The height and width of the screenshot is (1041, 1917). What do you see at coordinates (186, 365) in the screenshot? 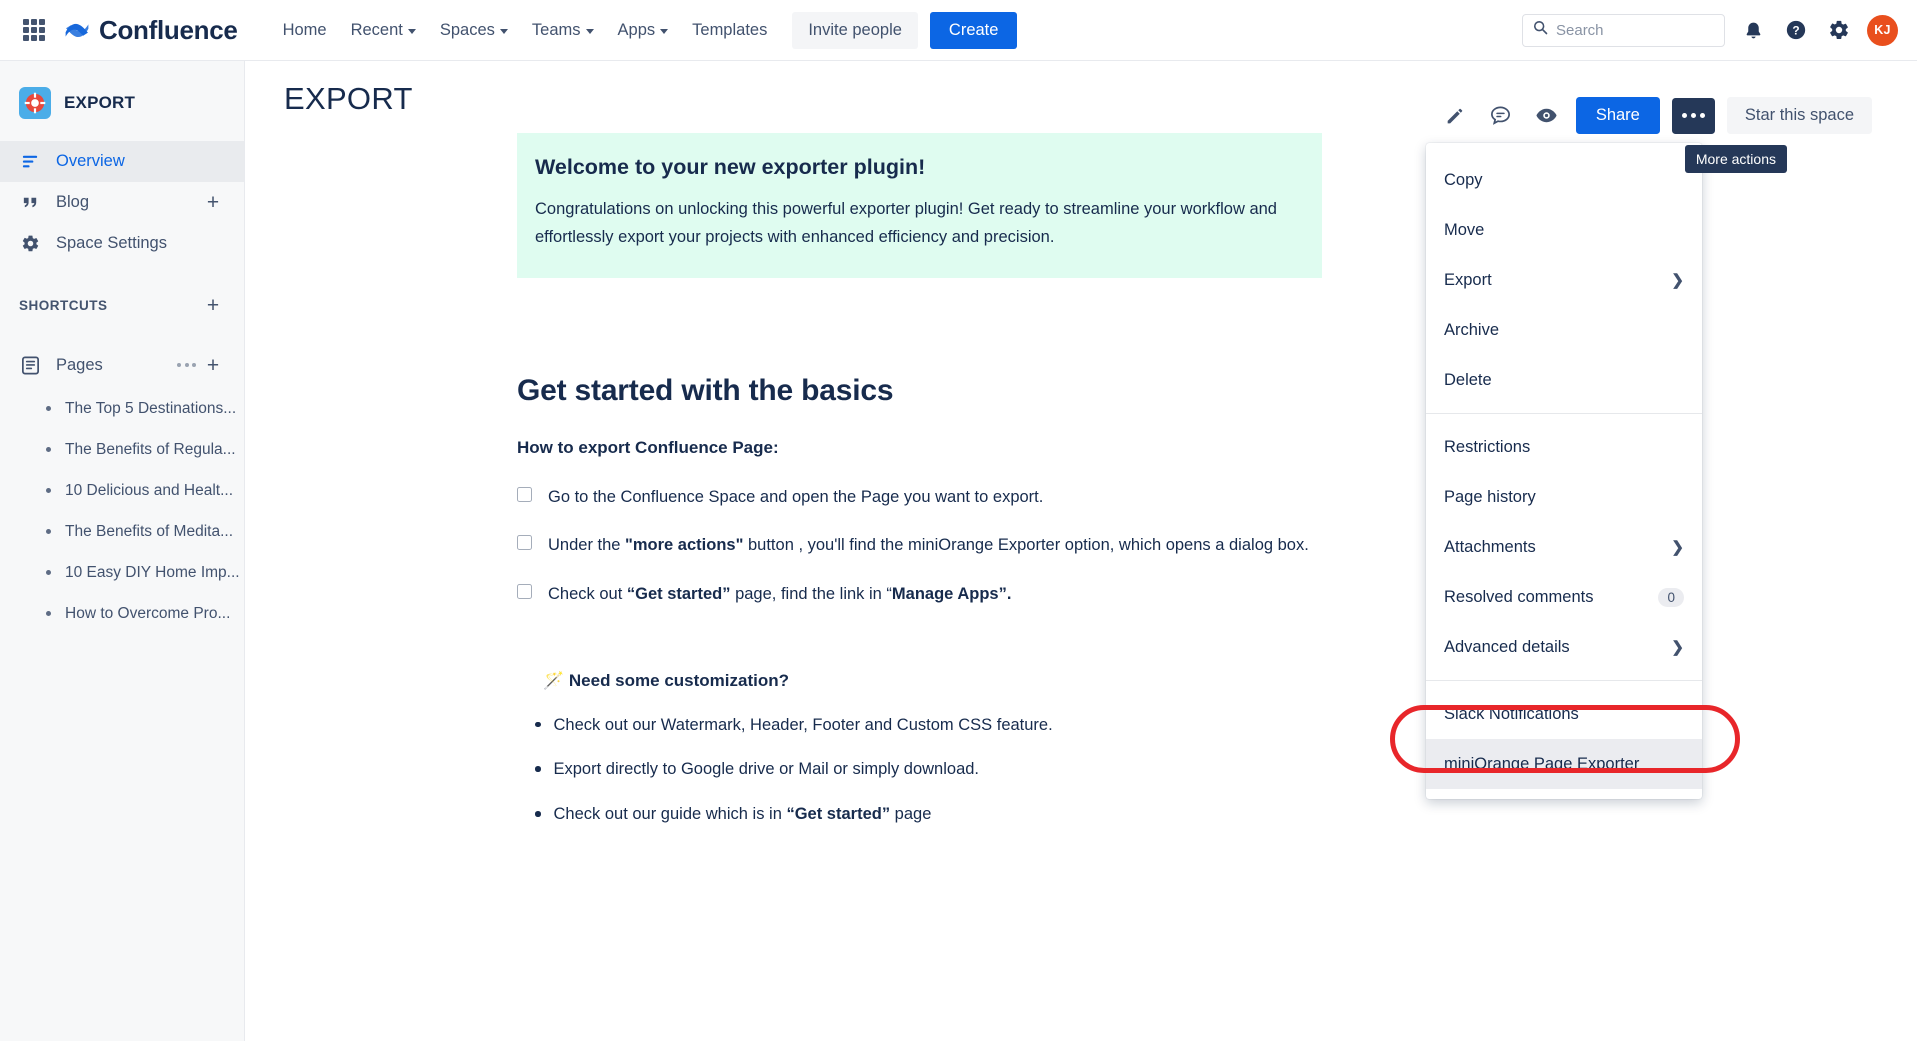
I see `pages-more-options-icon` at bounding box center [186, 365].